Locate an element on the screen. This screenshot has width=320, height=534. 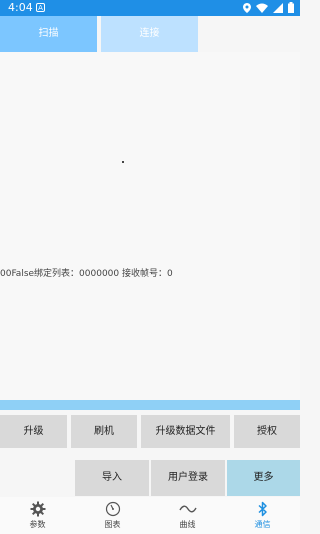
nav-item-comm: 通信 is located at coordinates (262, 515).